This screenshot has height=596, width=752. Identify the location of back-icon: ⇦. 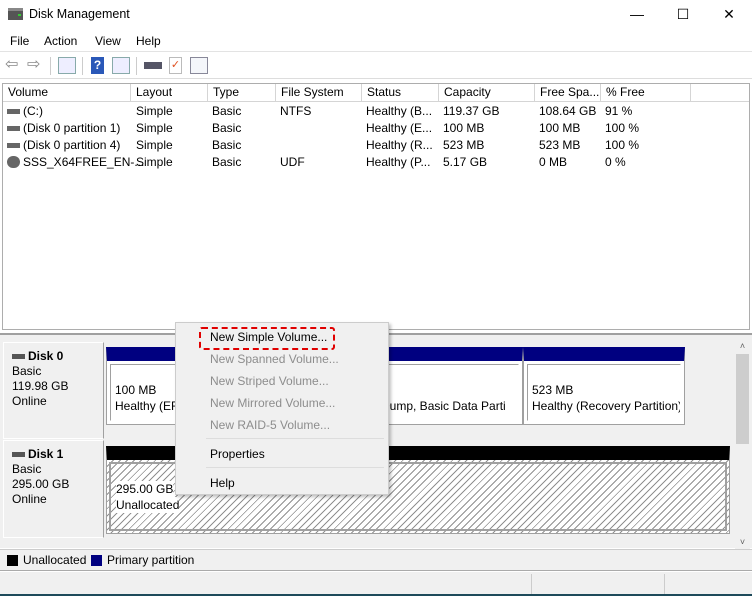
(14, 65).